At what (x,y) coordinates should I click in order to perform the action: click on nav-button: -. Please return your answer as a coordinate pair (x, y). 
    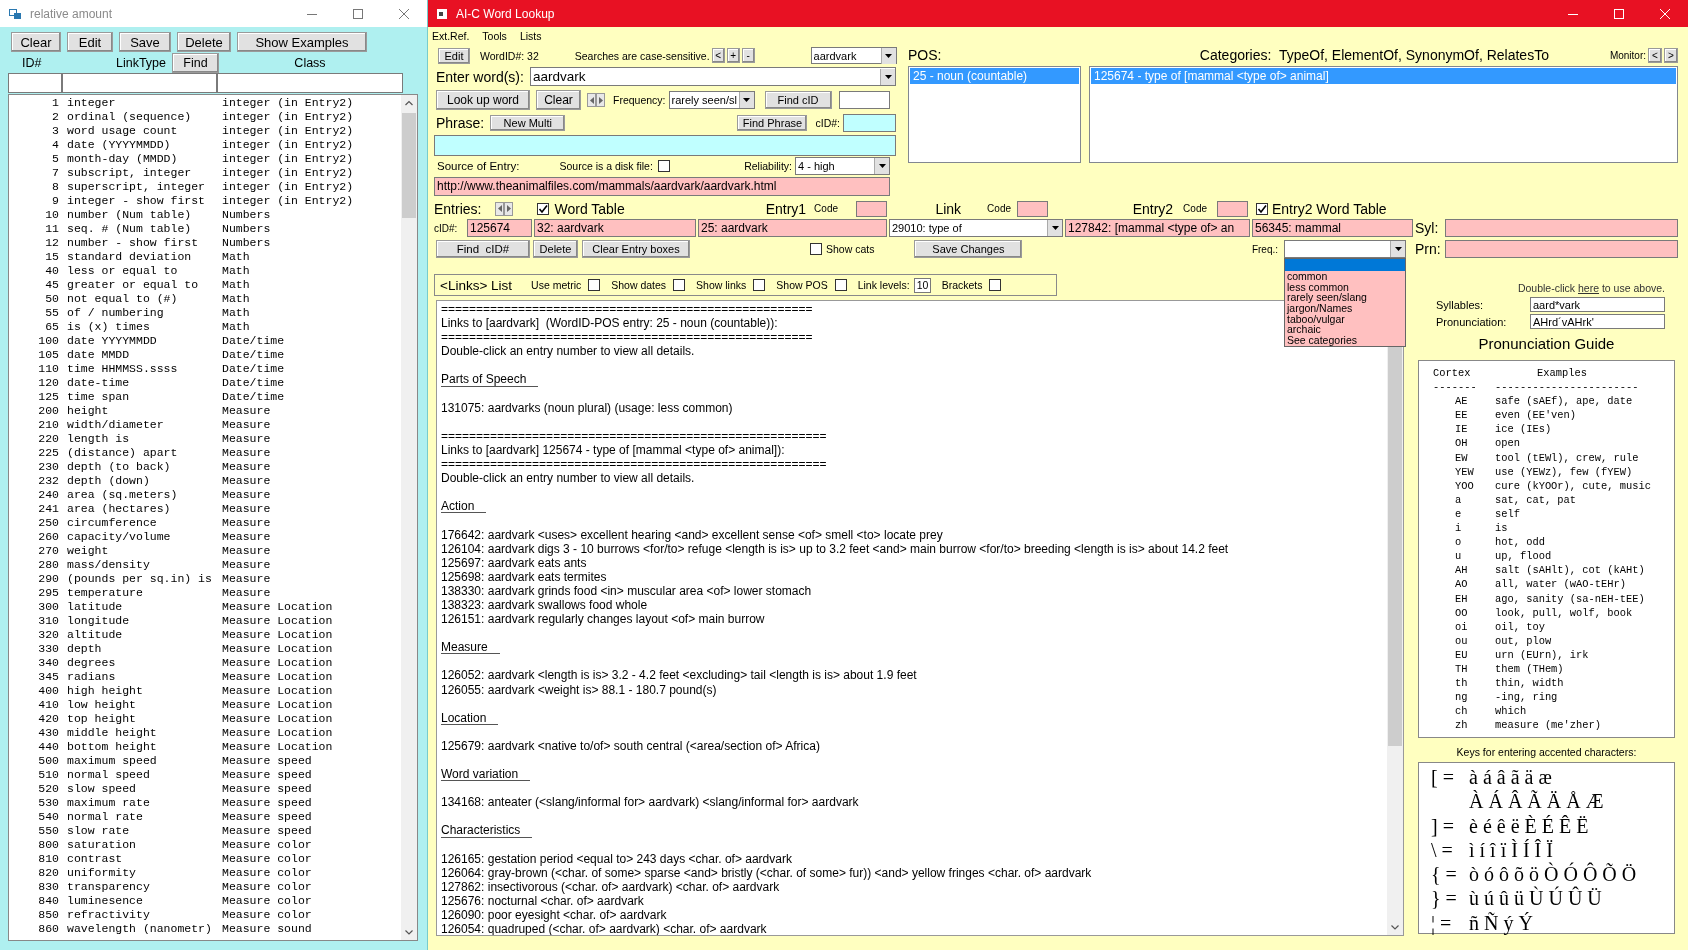
    Looking at the image, I should click on (748, 55).